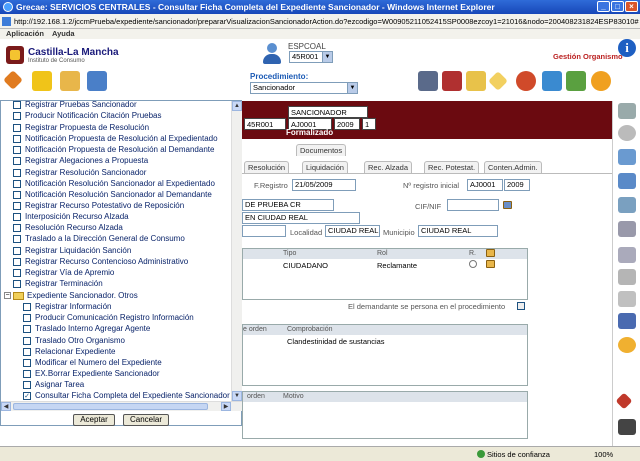 The image size is (640, 461). What do you see at coordinates (576, 81) in the screenshot?
I see `tools-icon` at bounding box center [576, 81].